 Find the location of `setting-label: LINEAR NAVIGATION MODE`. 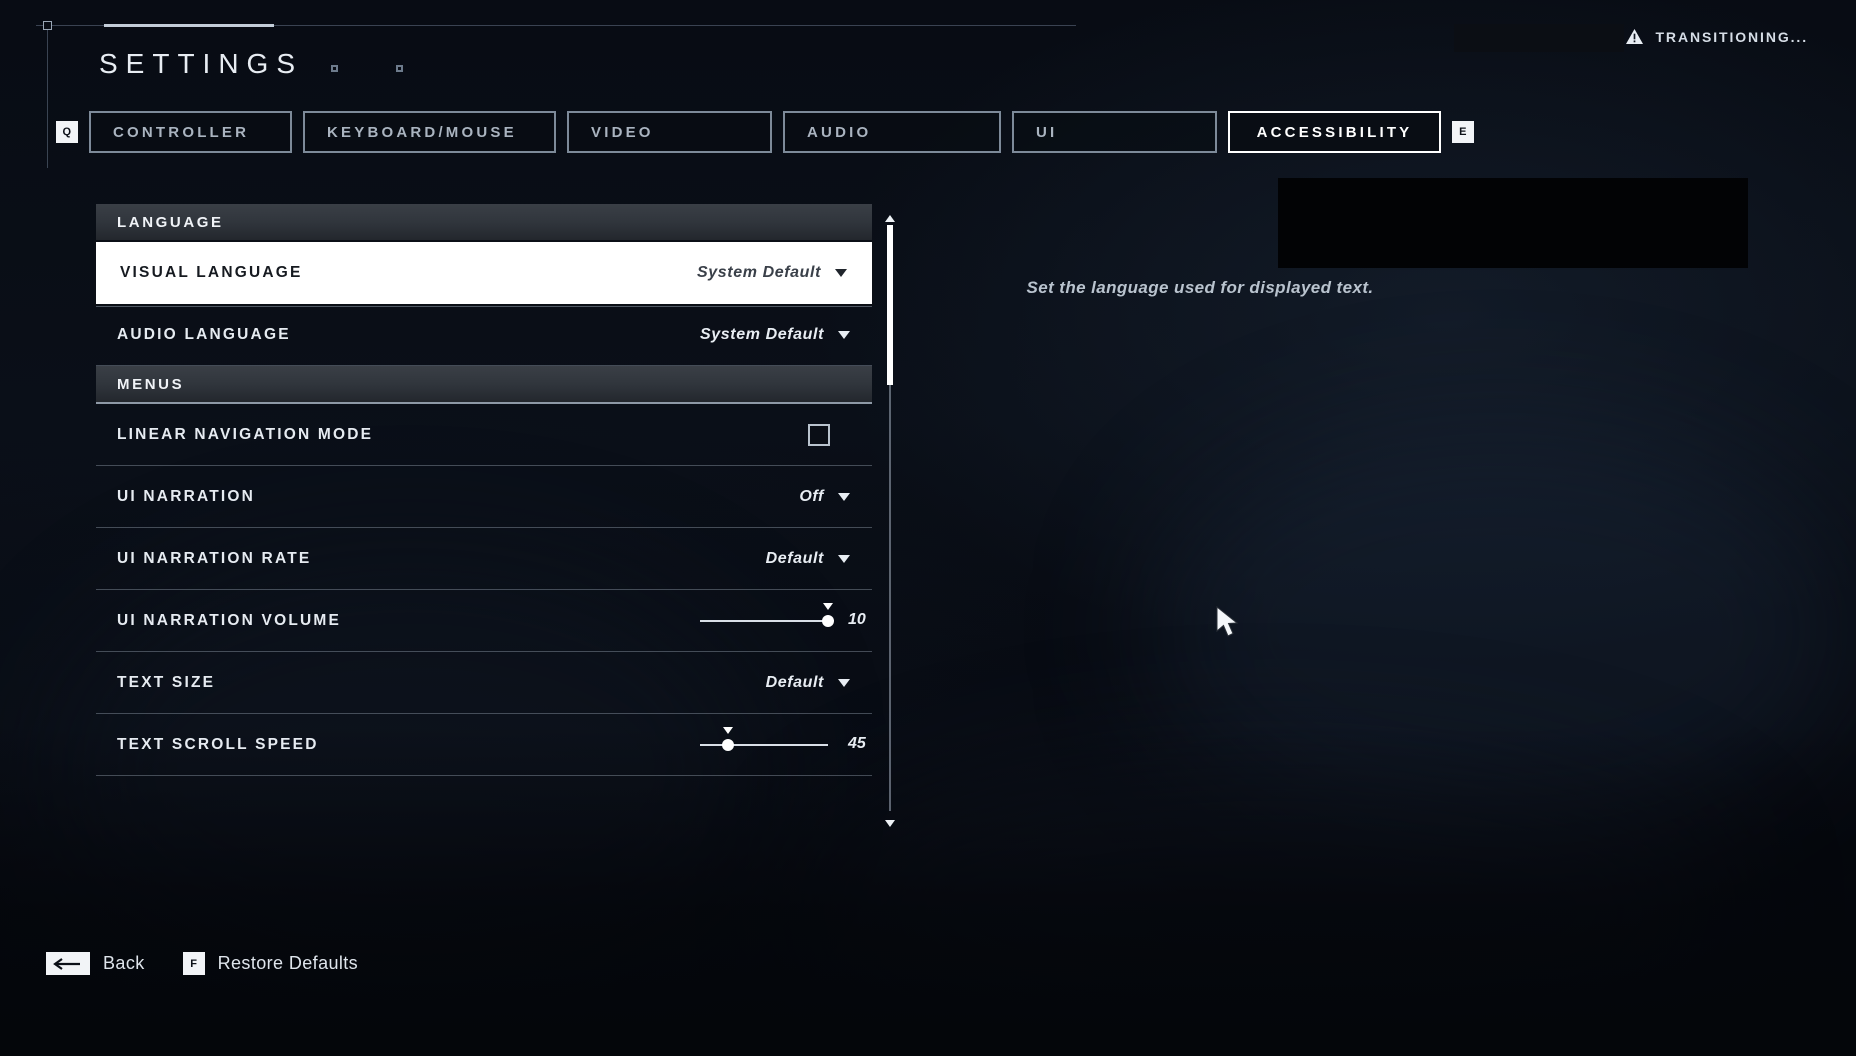

setting-label: LINEAR NAVIGATION MODE is located at coordinates (245, 434).